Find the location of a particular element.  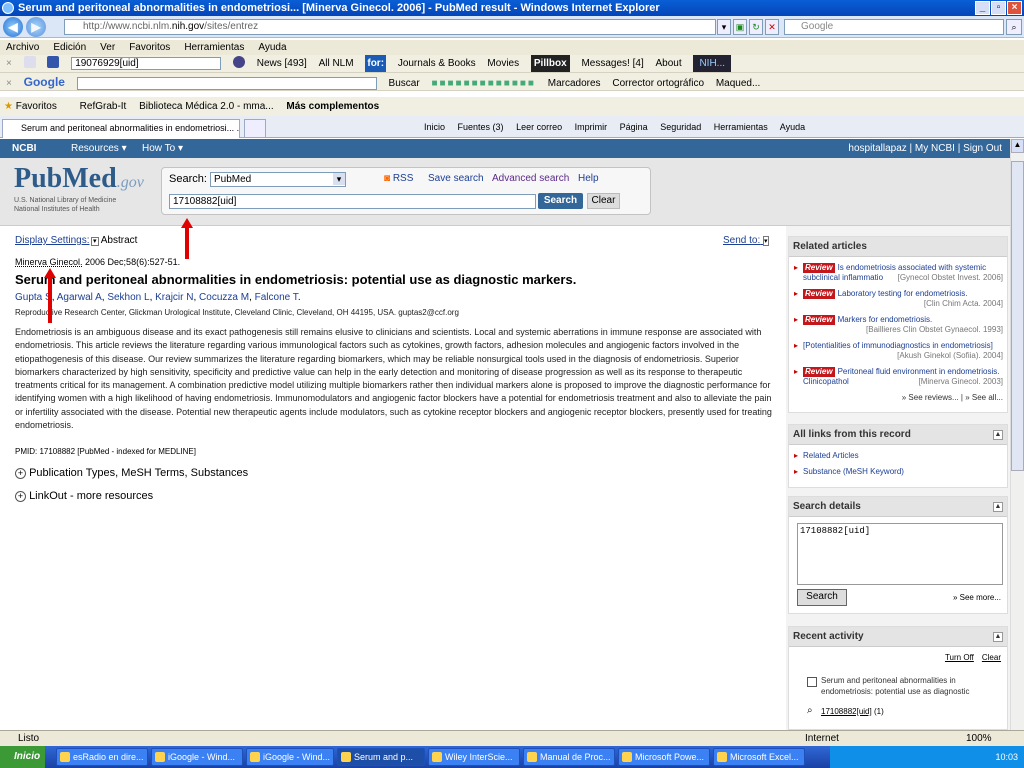

cmd-inicio: Inicio is located at coordinates (434, 127).